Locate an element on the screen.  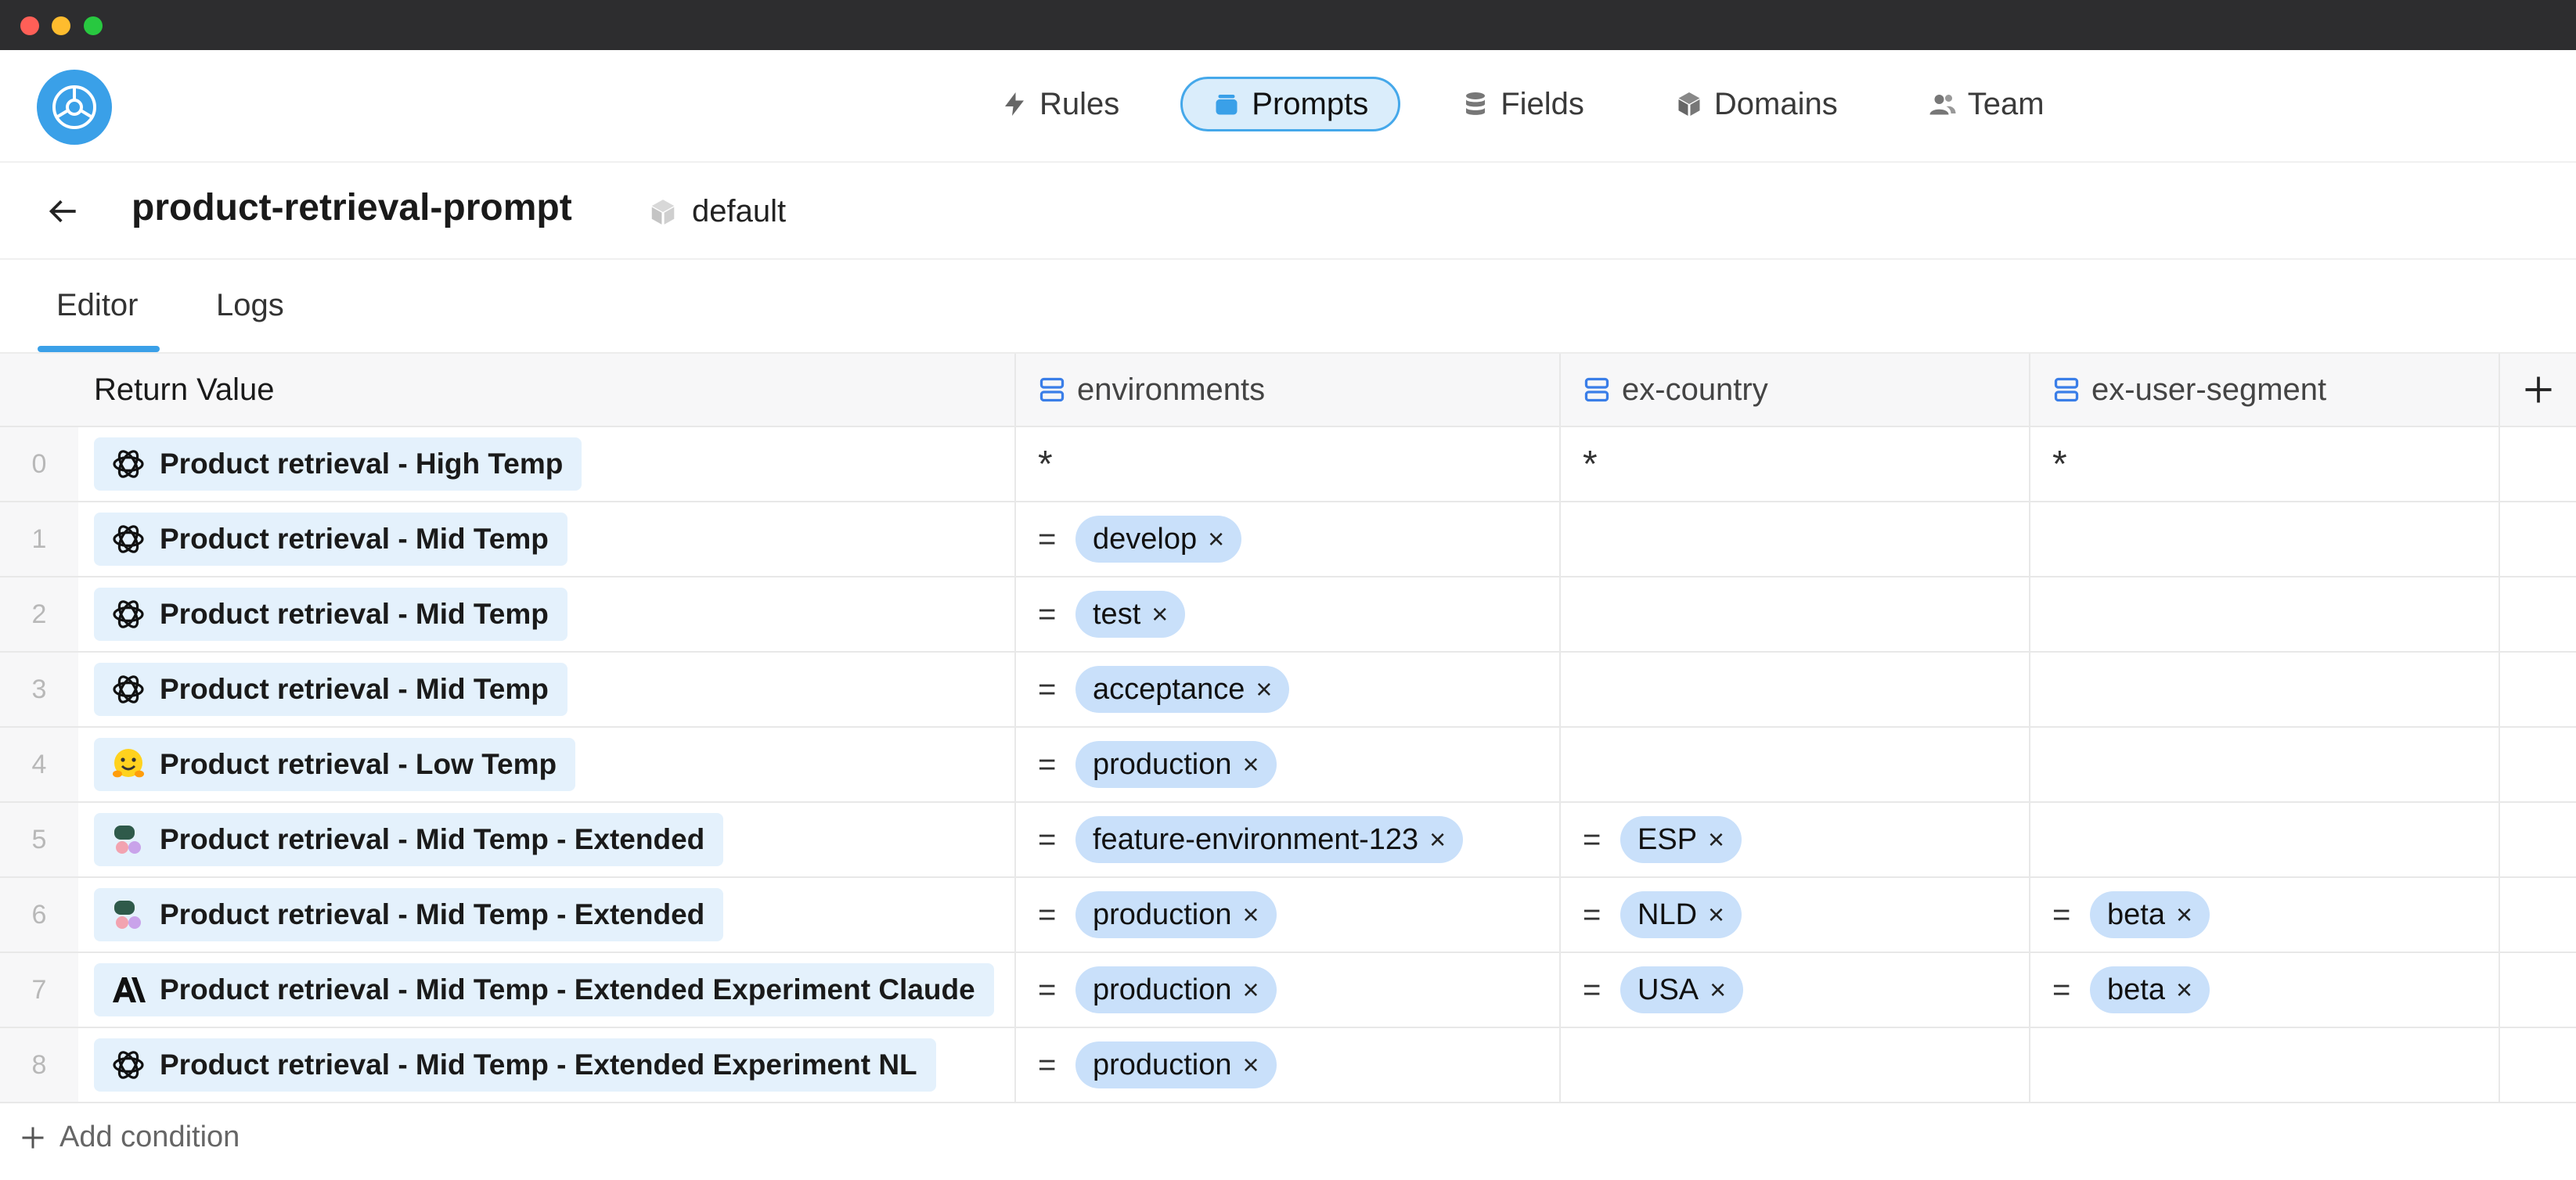
value-chip: develop × is located at coordinates (1158, 539).